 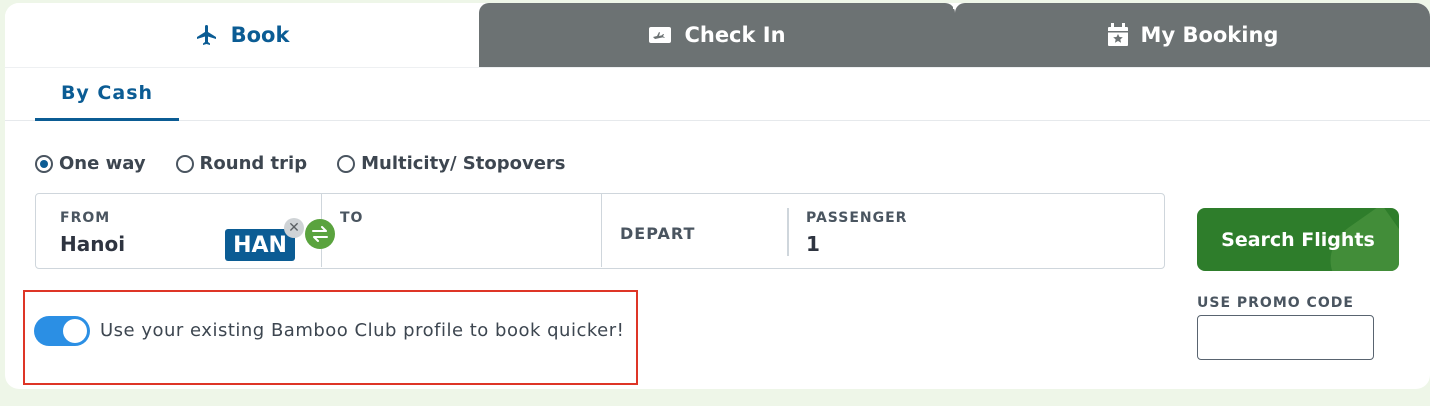 I want to click on passenger-value: 1, so click(x=813, y=244).